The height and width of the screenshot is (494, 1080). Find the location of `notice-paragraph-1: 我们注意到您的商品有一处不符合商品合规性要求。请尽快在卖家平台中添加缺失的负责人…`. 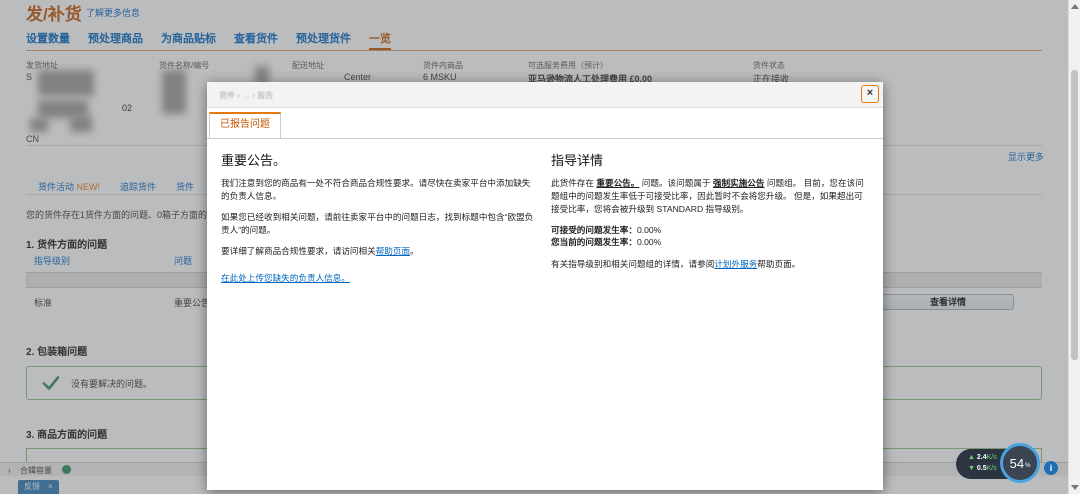

notice-paragraph-1: 我们注意到您的商品有一处不符合商品合规性要求。请尽快在卖家平台中添加缺失的负责人… is located at coordinates (376, 189).